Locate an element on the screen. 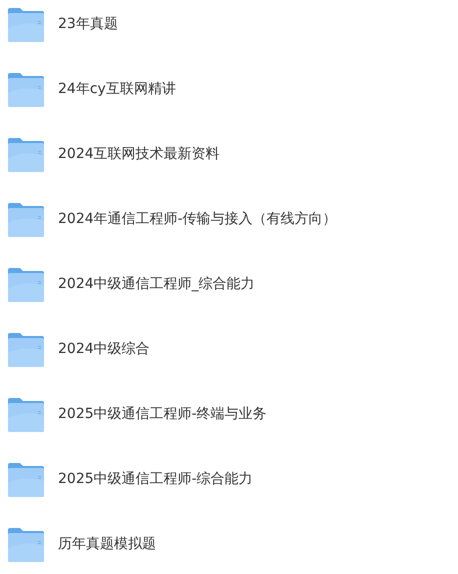 Image resolution: width=458 pixels, height=574 pixels. folder-name: 2024中级综合 is located at coordinates (104, 349).